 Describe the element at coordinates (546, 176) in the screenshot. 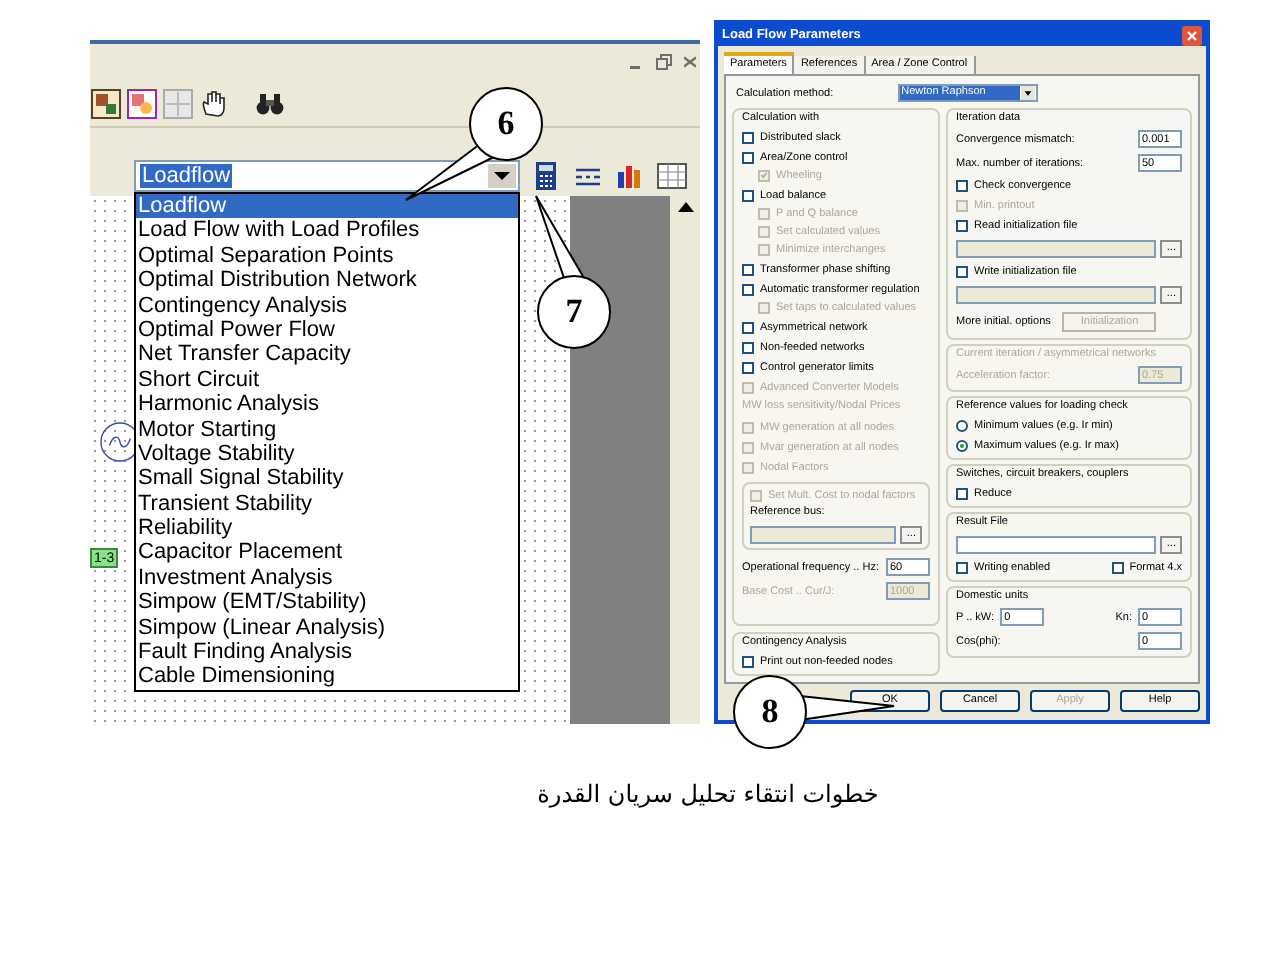

I see `calculator-icon` at that location.